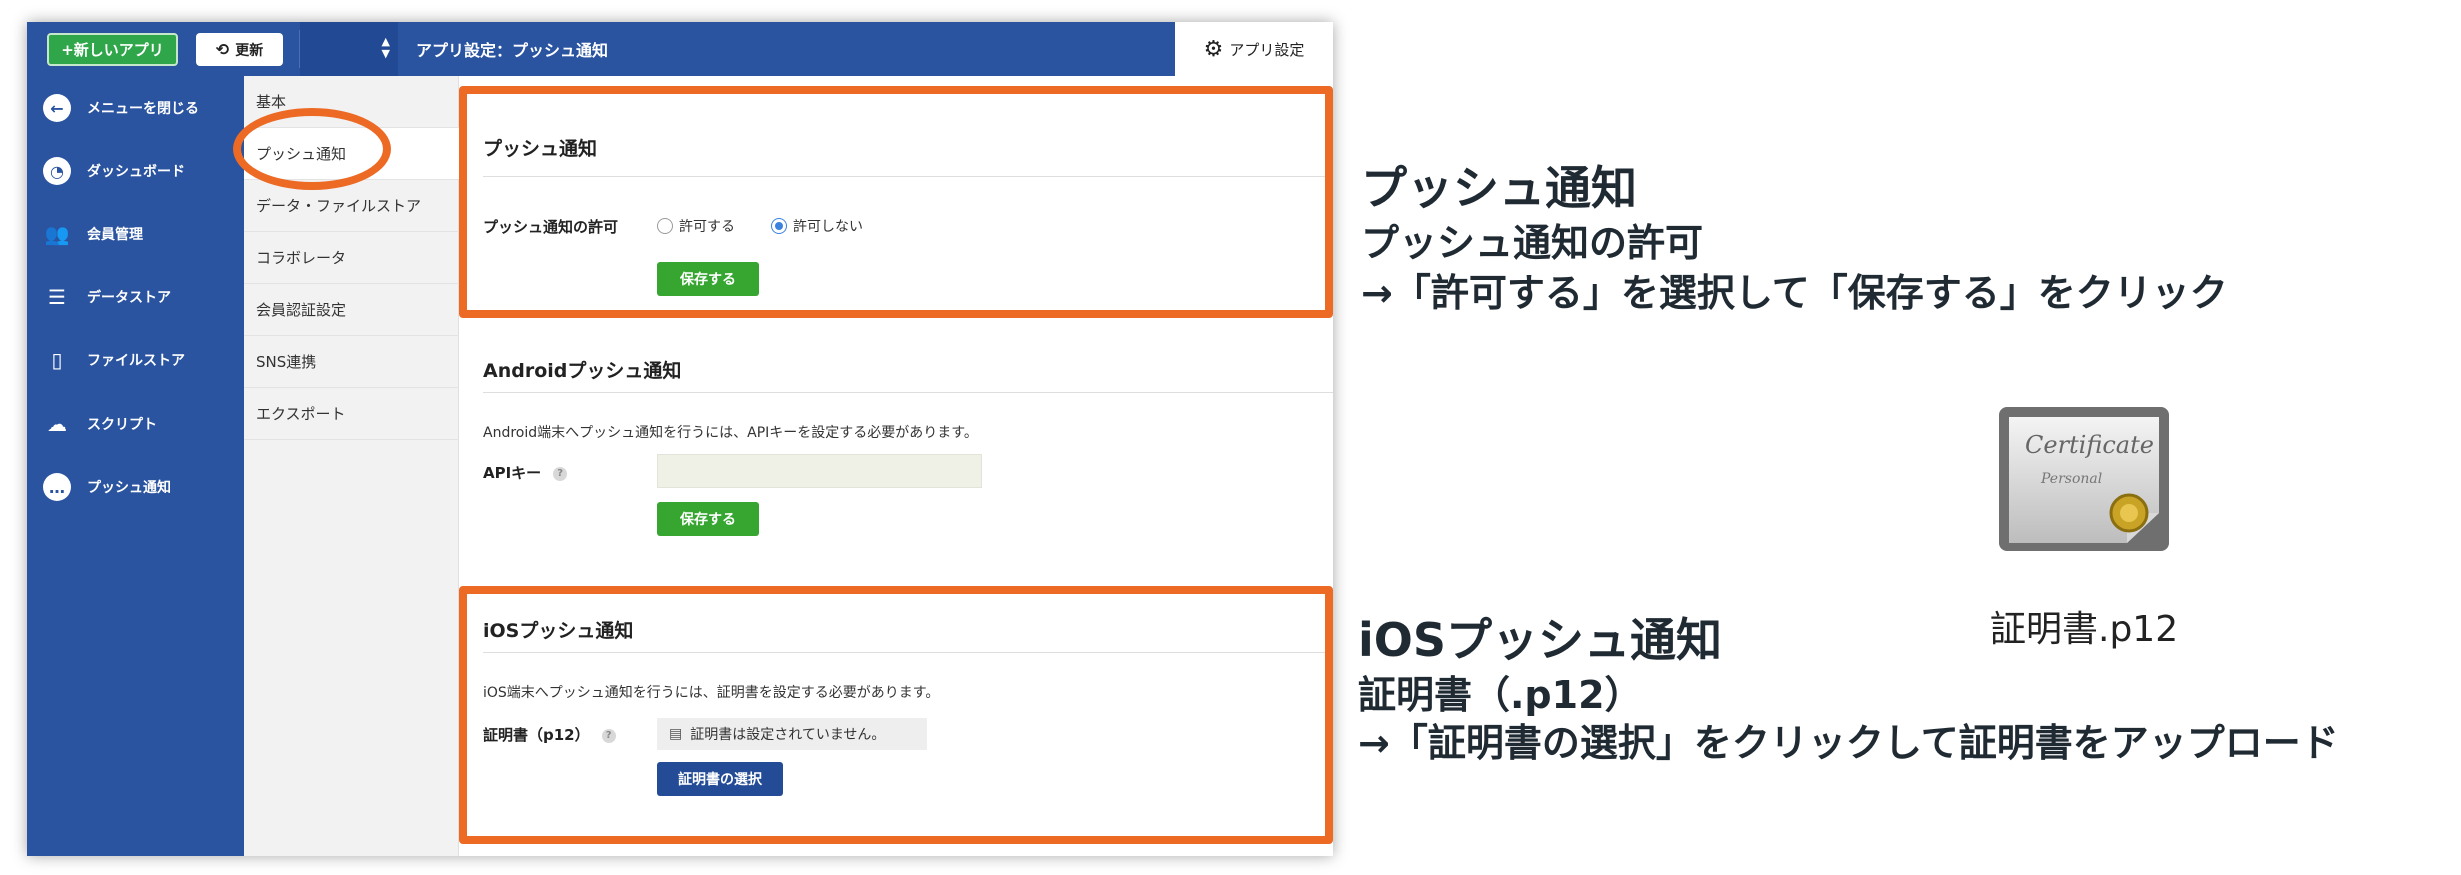 The image size is (2461, 875). I want to click on sidebar-item-label: ファイルストア, so click(136, 361).